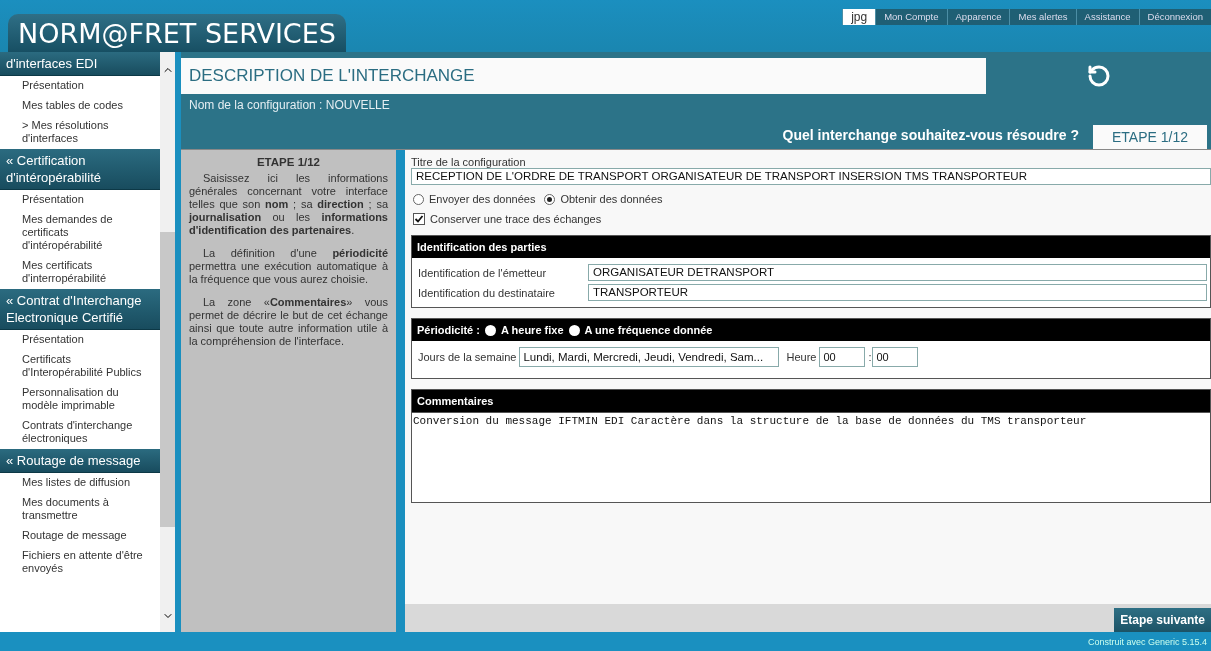 The width and height of the screenshot is (1211, 651). What do you see at coordinates (288, 266) in the screenshot?
I see `help-paragraph: La définition d'une périodicité permettra une exécution automatique à la fréquence que vous aurez choisie.` at bounding box center [288, 266].